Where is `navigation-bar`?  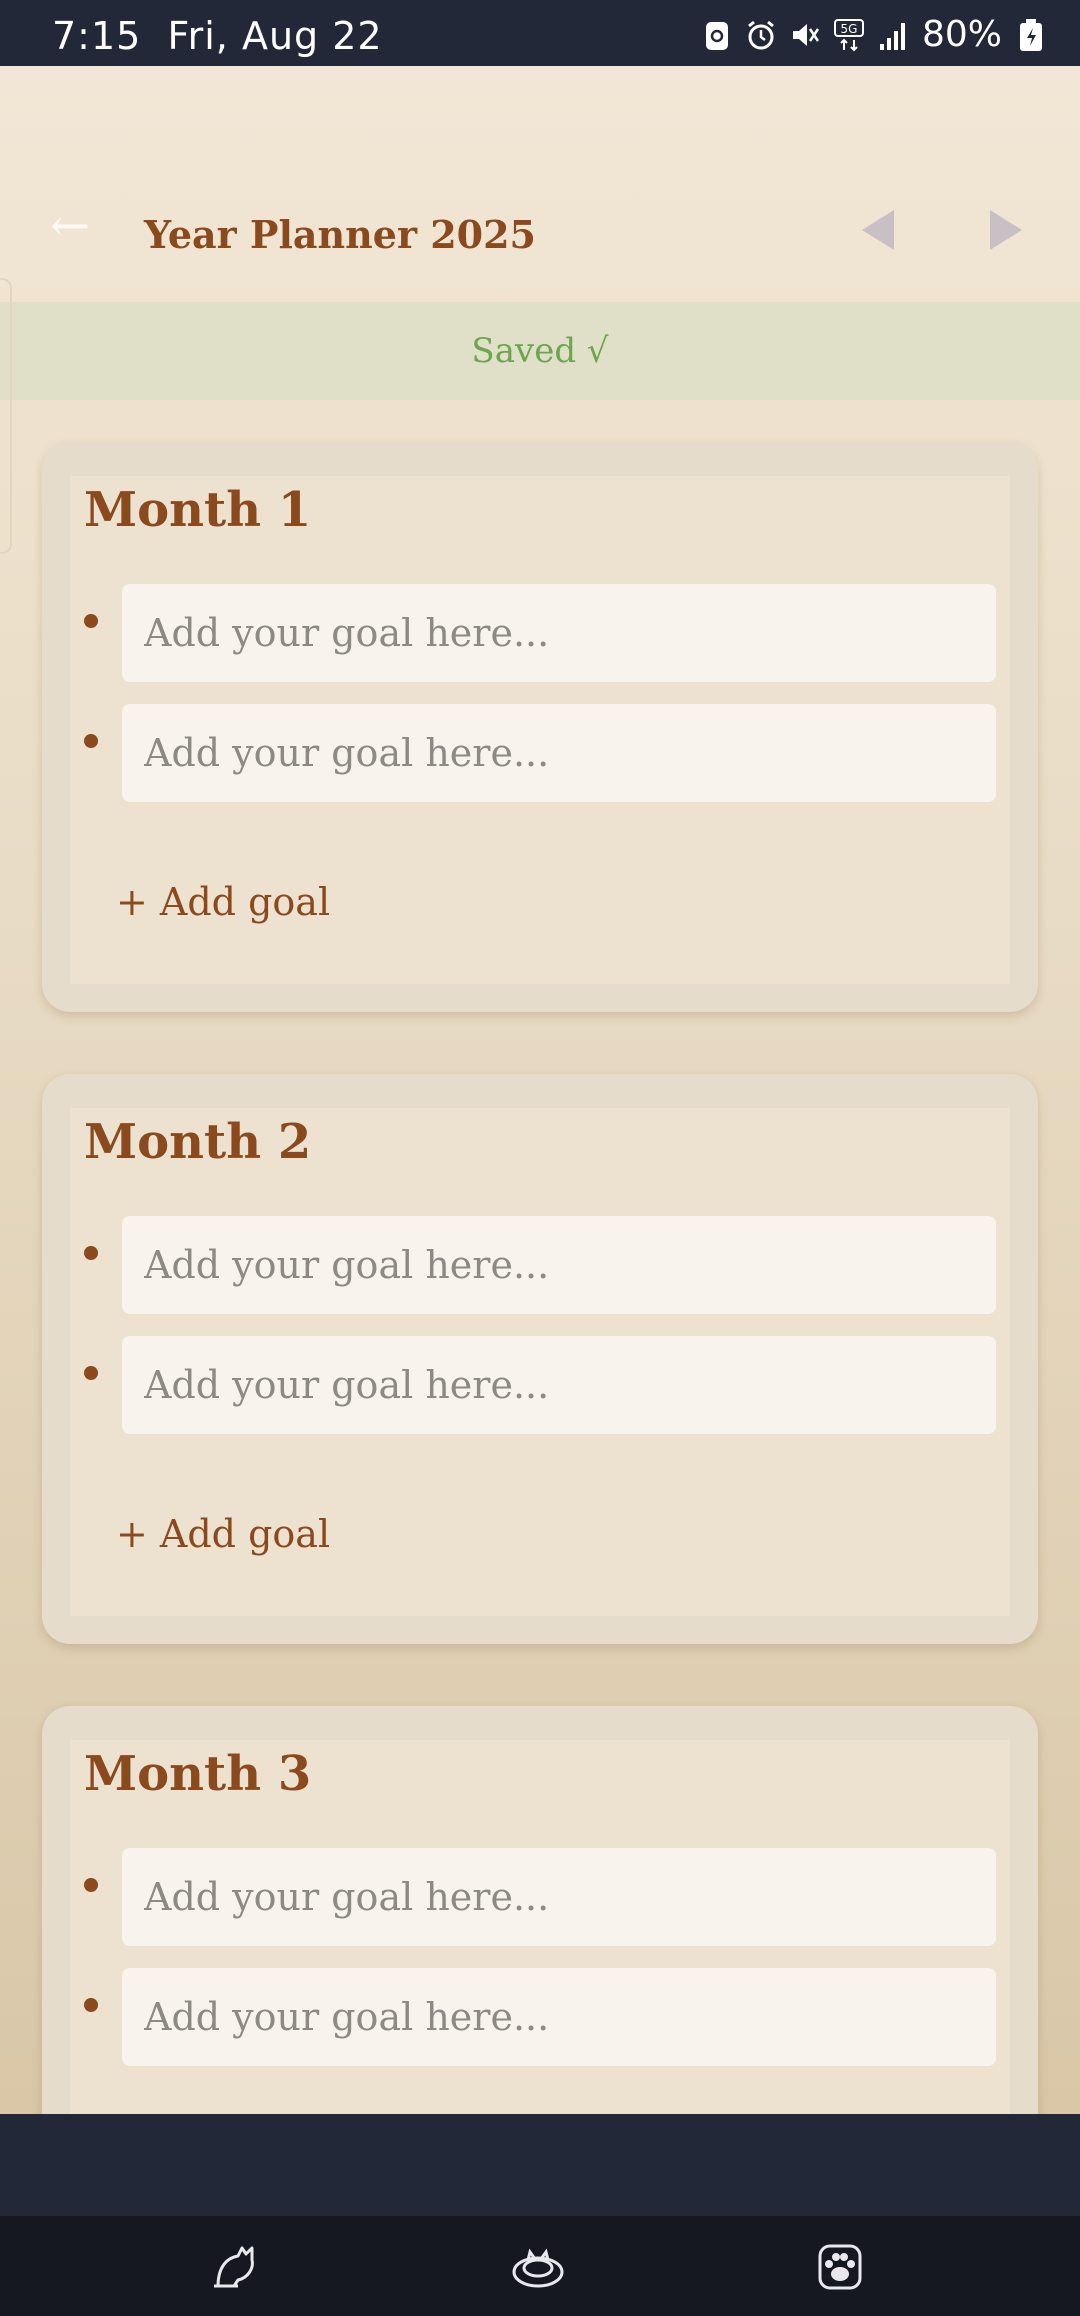
navigation-bar is located at coordinates (540, 2266).